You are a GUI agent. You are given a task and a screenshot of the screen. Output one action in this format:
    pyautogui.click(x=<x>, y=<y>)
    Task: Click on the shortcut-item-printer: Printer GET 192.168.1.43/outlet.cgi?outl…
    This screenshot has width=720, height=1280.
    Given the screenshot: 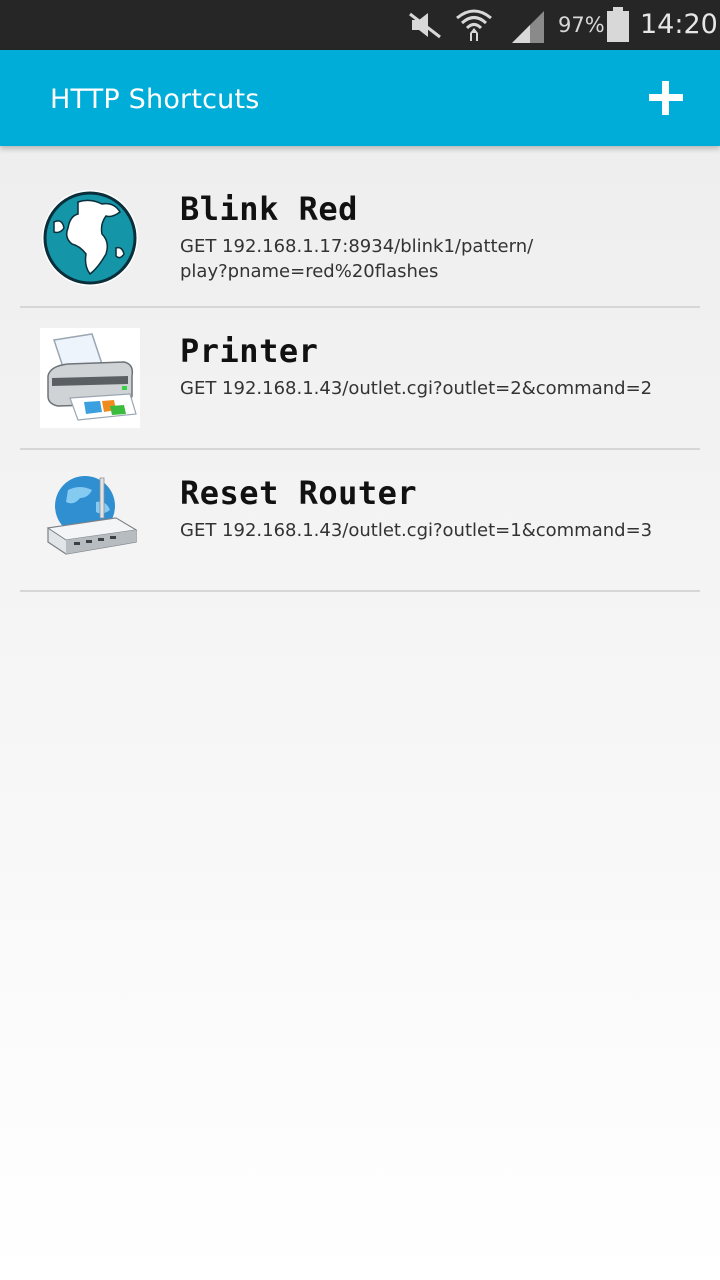 What is the action you would take?
    pyautogui.click(x=360, y=379)
    